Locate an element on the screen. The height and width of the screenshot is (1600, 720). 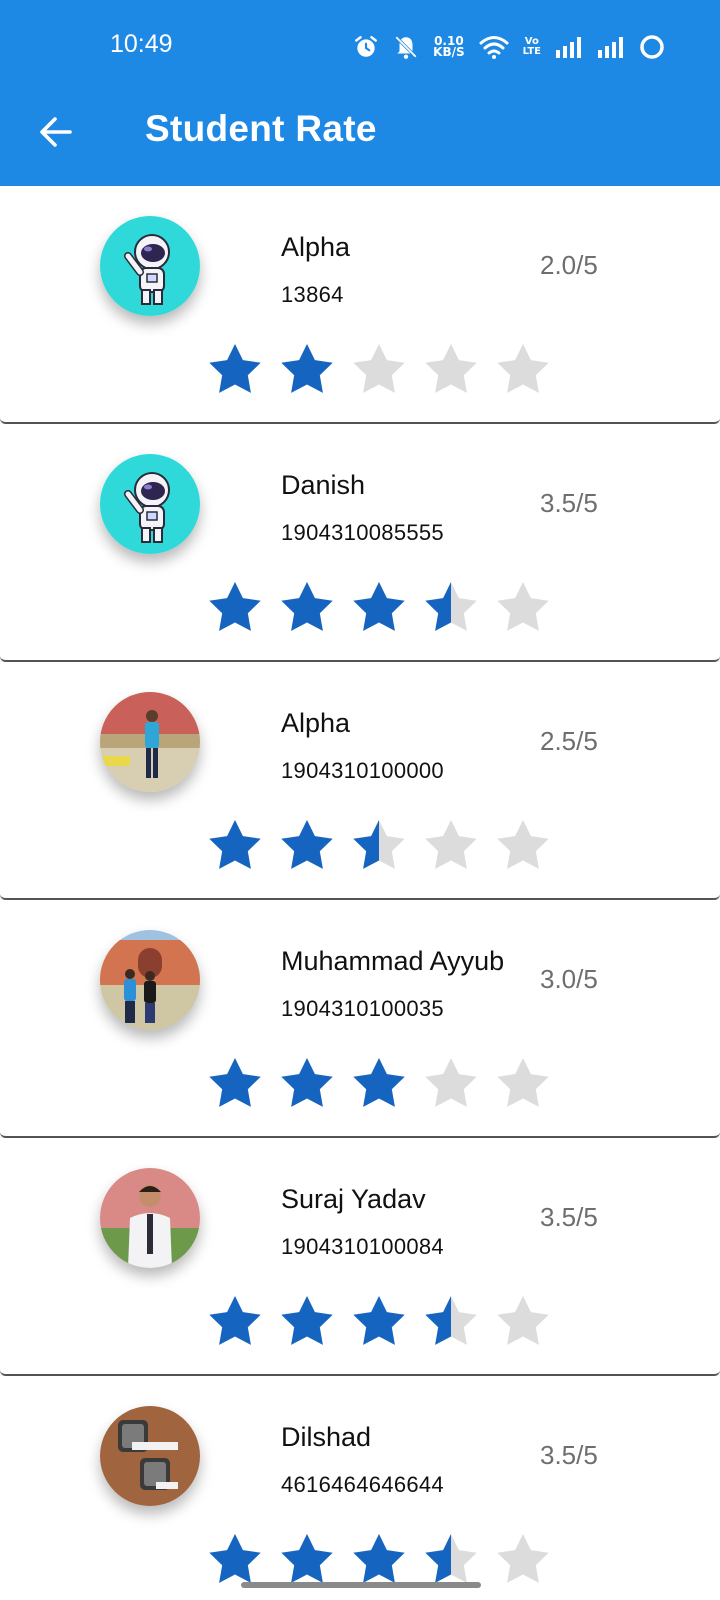
student-name: Dilshad is located at coordinates (326, 1437).